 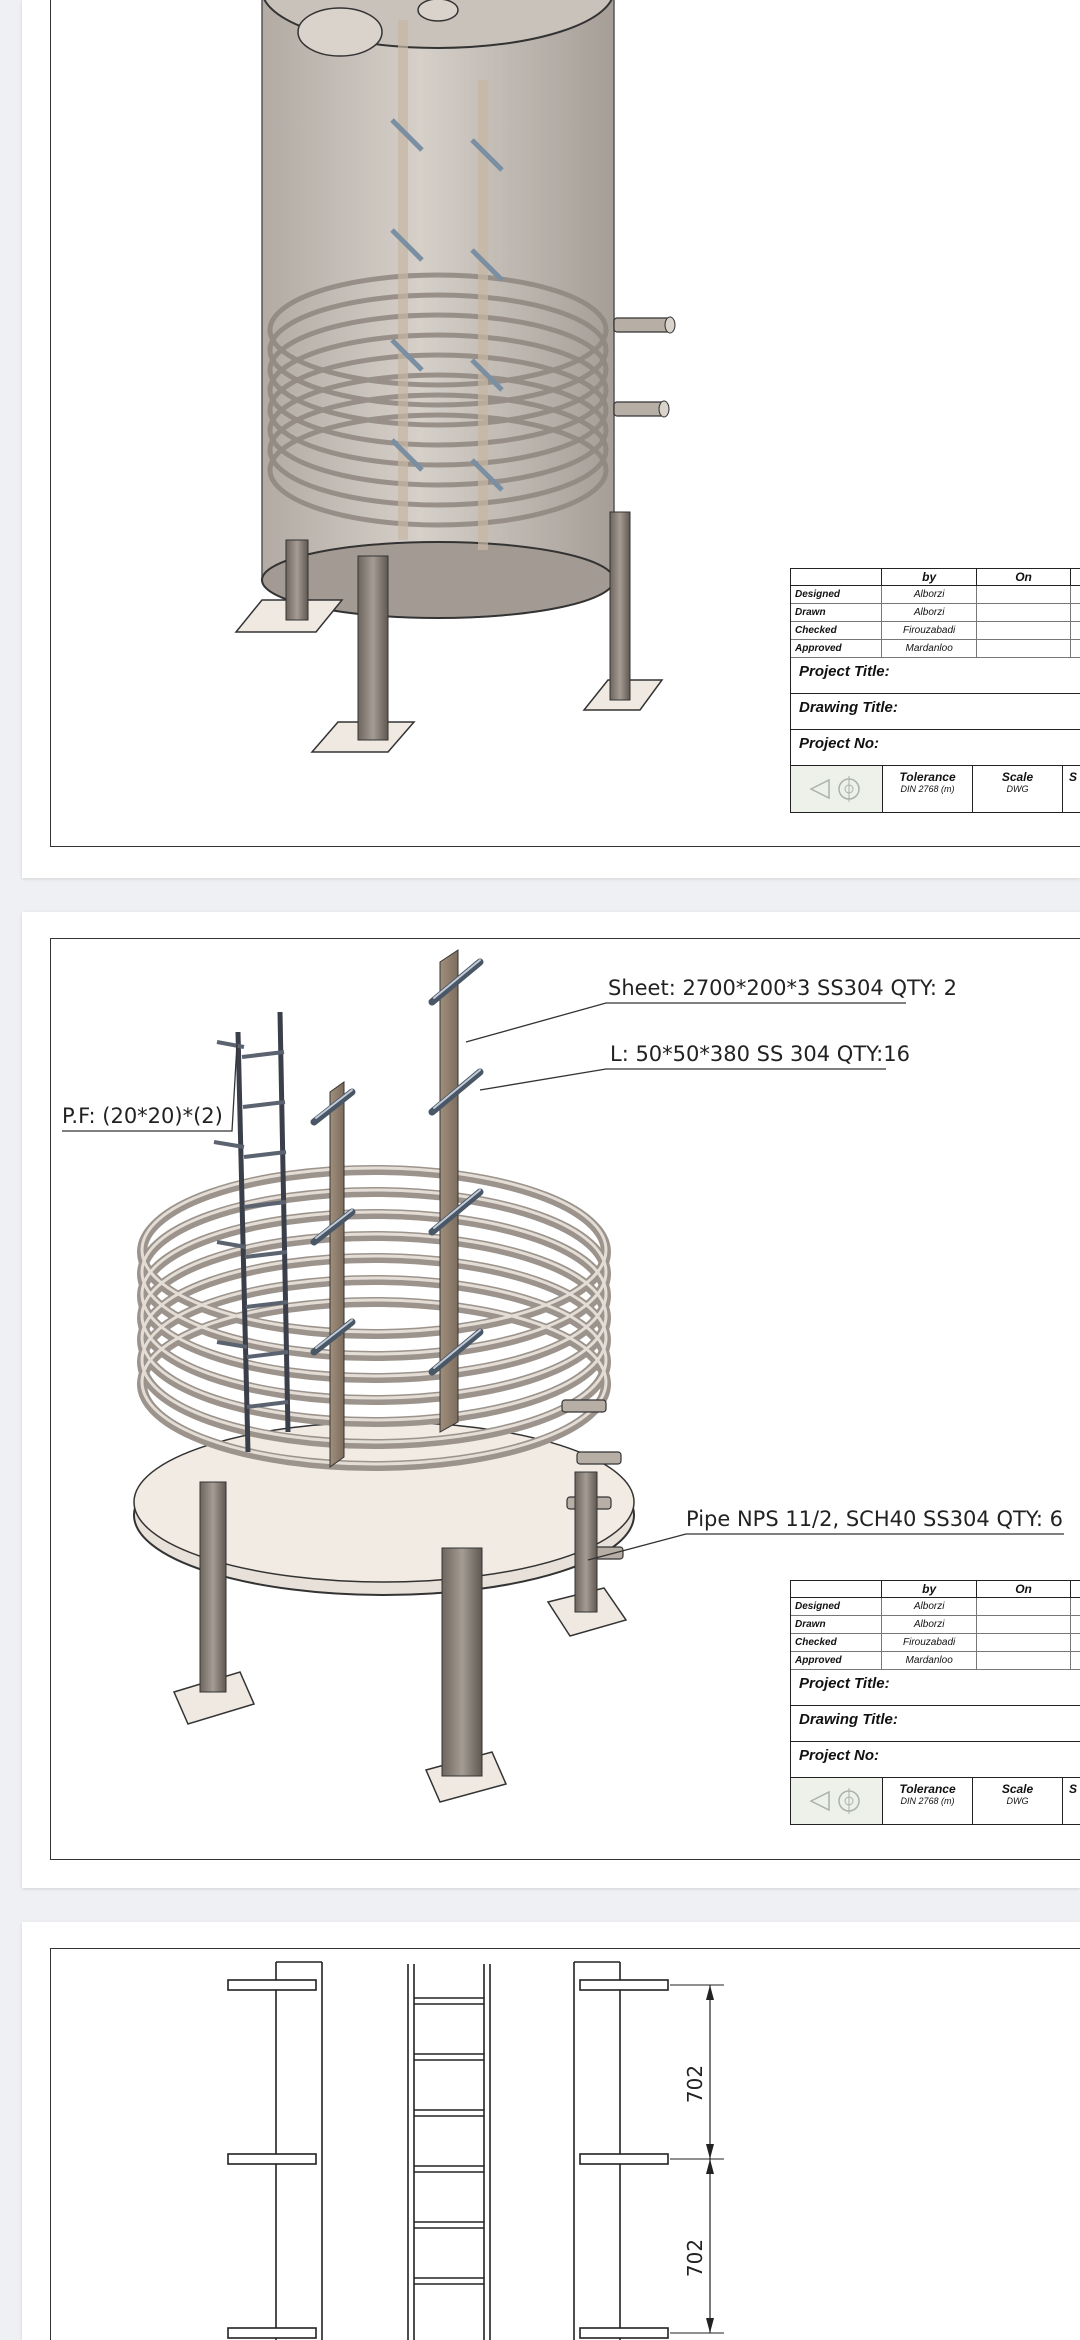 What do you see at coordinates (695, 2258) in the screenshot?
I see `dimension-lower: 702` at bounding box center [695, 2258].